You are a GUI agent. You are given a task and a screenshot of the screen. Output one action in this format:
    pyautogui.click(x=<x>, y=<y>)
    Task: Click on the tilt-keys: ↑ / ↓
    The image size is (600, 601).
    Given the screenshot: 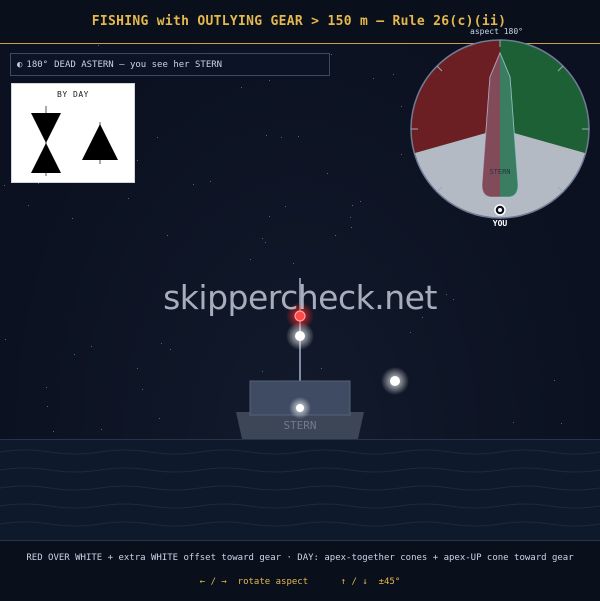 What is the action you would take?
    pyautogui.click(x=354, y=582)
    